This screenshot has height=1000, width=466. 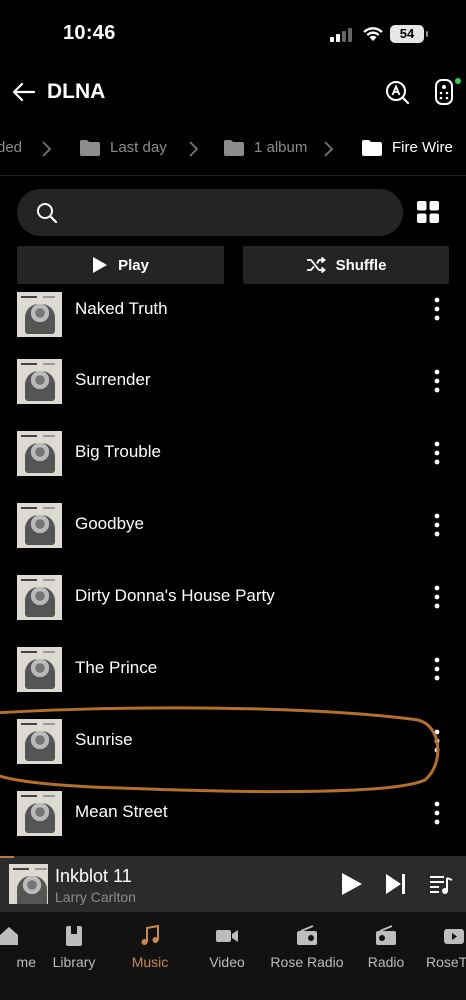 What do you see at coordinates (316, 265) in the screenshot?
I see `shuffle-icon` at bounding box center [316, 265].